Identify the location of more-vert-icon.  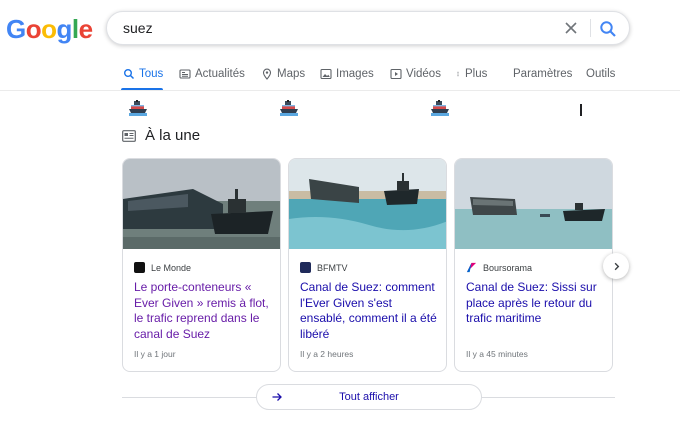
(458, 74).